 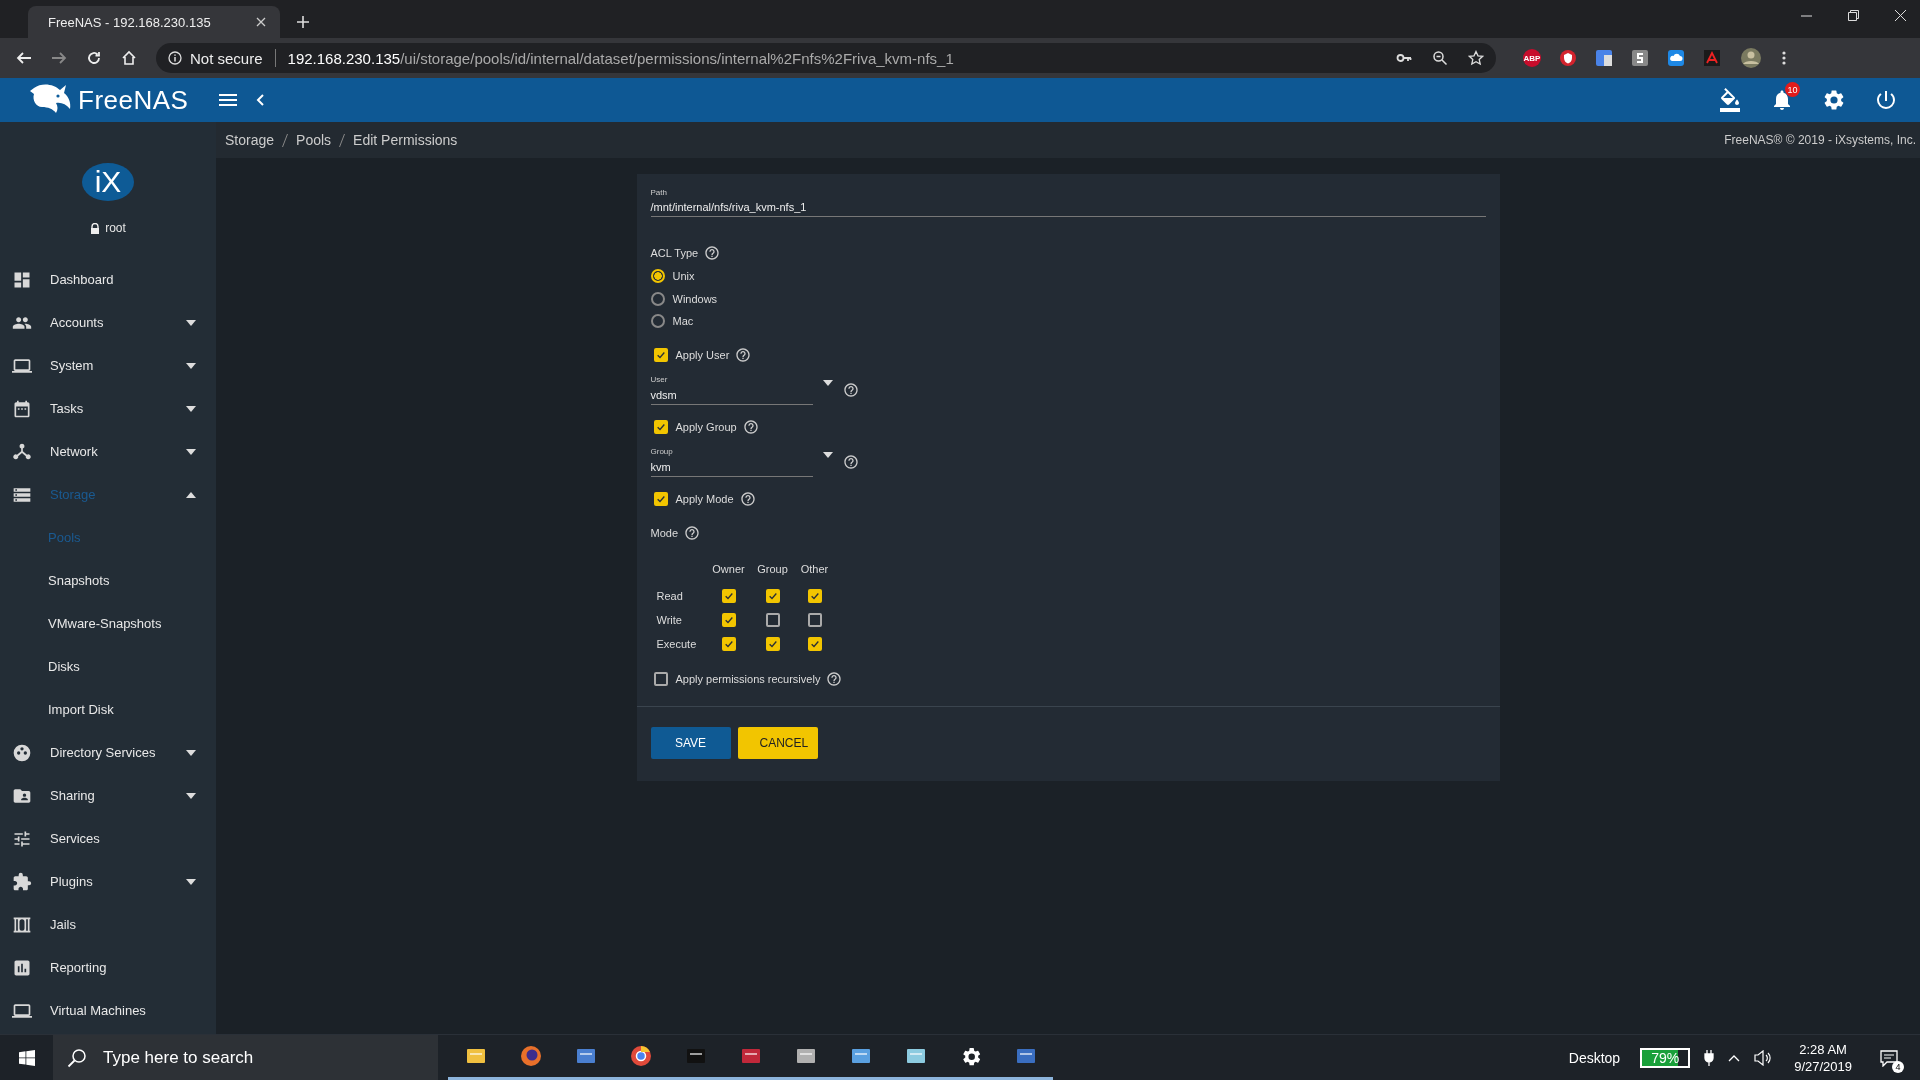 What do you see at coordinates (108, 1010) in the screenshot?
I see `sidebar-item: Virtual Machines` at bounding box center [108, 1010].